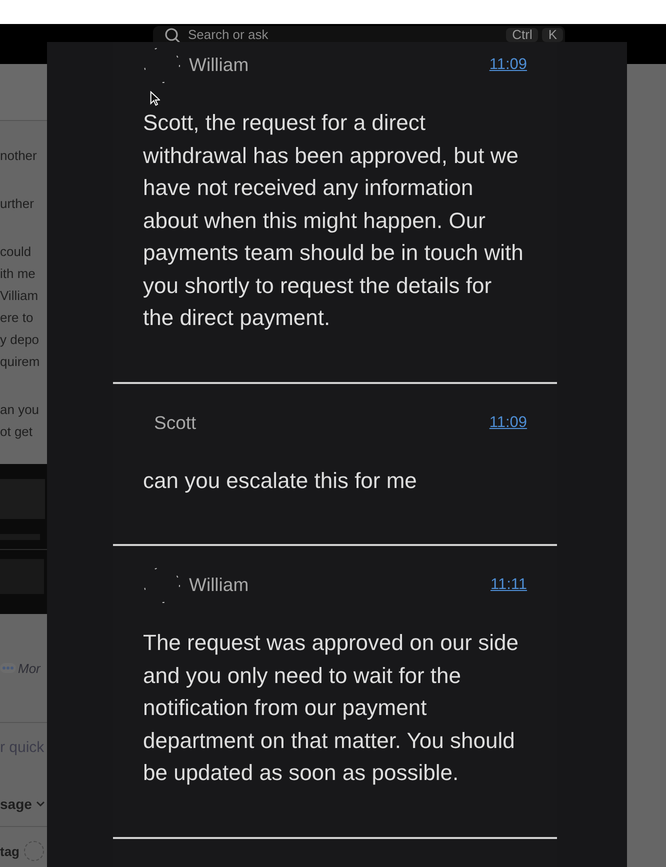 The image size is (666, 867). What do you see at coordinates (16, 804) in the screenshot?
I see `dropdown-label: sage` at bounding box center [16, 804].